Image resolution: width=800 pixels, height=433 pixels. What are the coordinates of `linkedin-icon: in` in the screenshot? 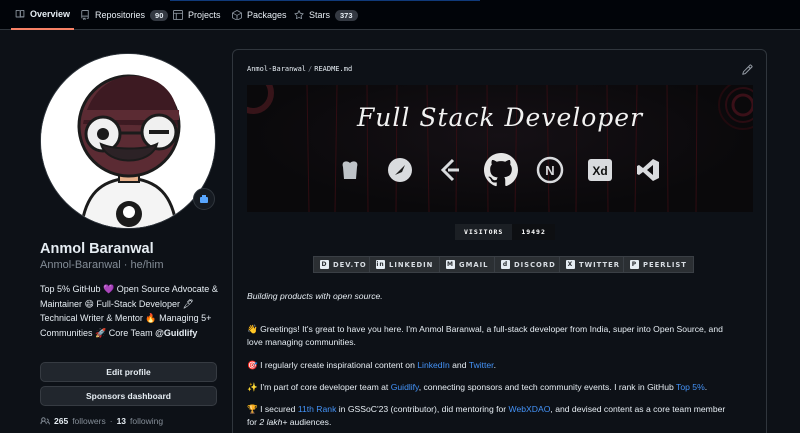 It's located at (380, 264).